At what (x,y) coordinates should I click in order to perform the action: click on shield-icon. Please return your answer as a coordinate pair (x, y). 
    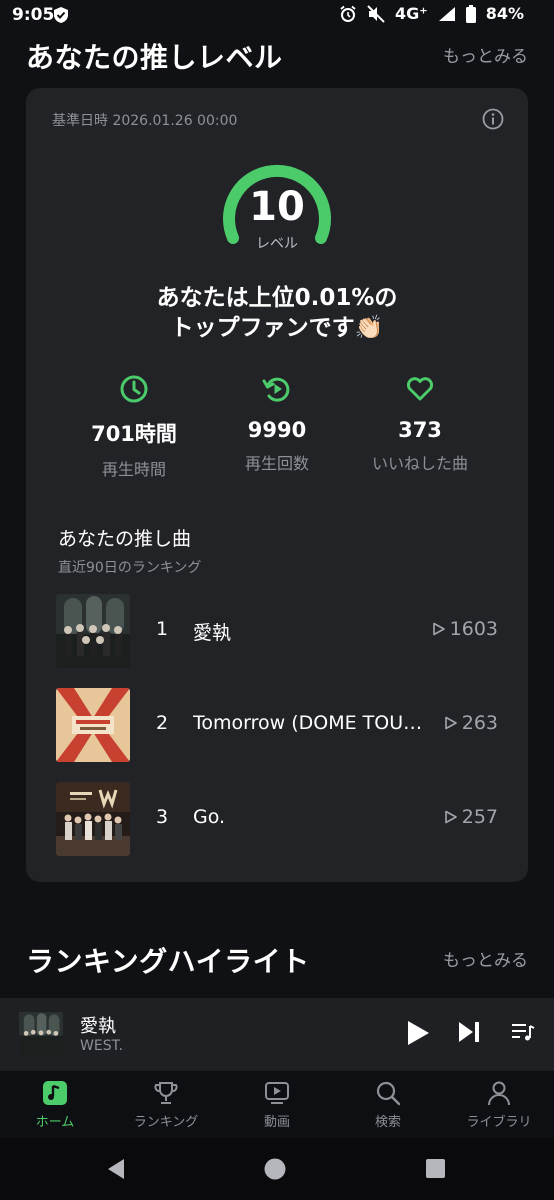
    Looking at the image, I should click on (61, 15).